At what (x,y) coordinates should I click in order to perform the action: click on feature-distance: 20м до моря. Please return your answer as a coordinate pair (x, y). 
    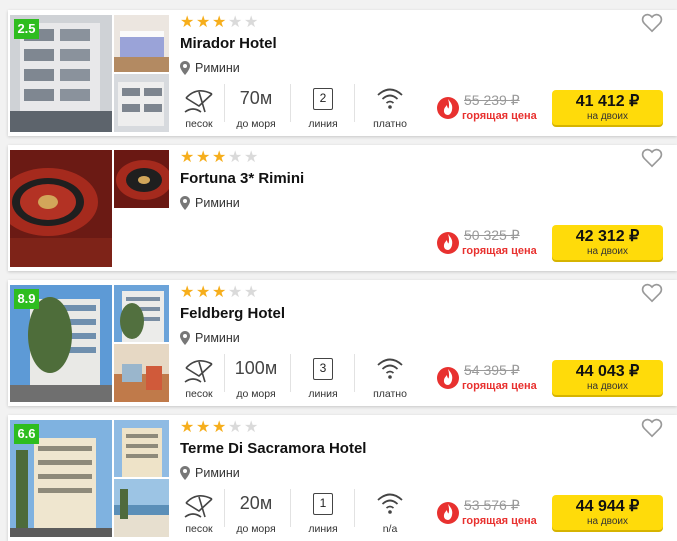
    Looking at the image, I should click on (256, 512).